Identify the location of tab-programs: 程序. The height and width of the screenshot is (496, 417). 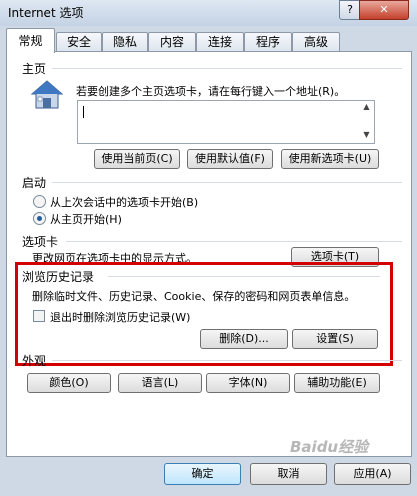
(268, 42).